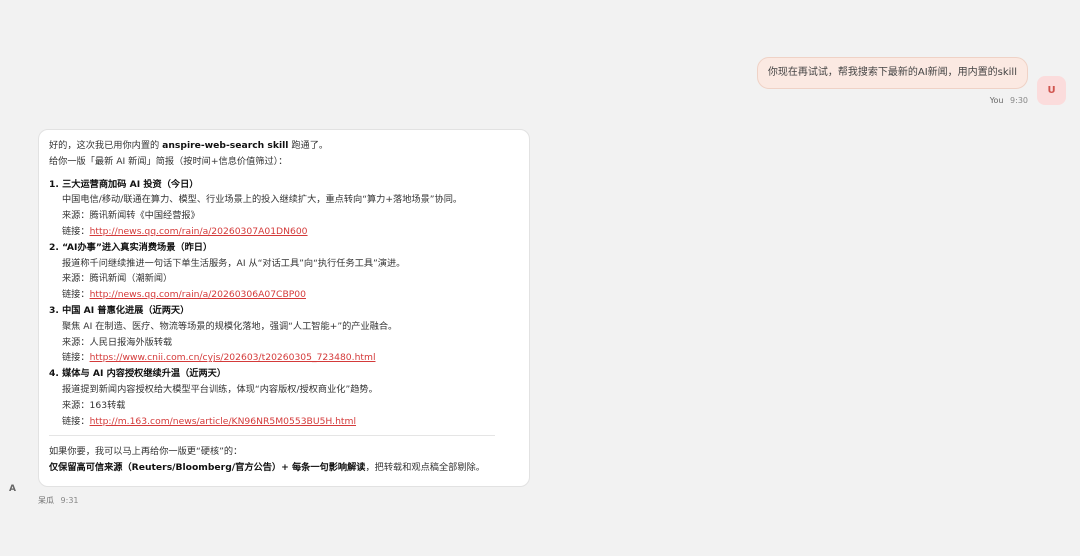 The width and height of the screenshot is (1080, 556). What do you see at coordinates (94, 405) in the screenshot?
I see `news-item-source: 来源：163转载` at bounding box center [94, 405].